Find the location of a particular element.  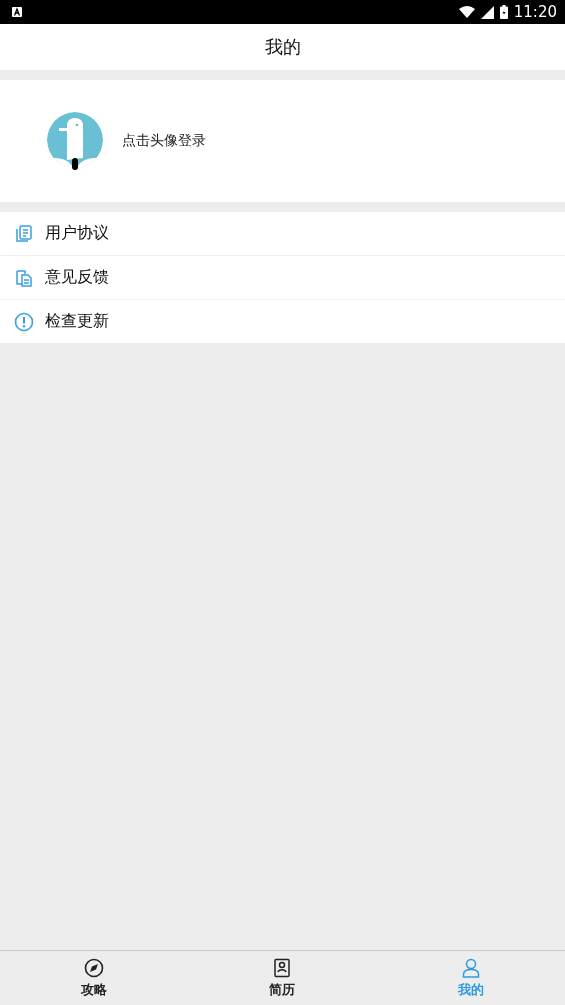

resume-icon is located at coordinates (282, 967).